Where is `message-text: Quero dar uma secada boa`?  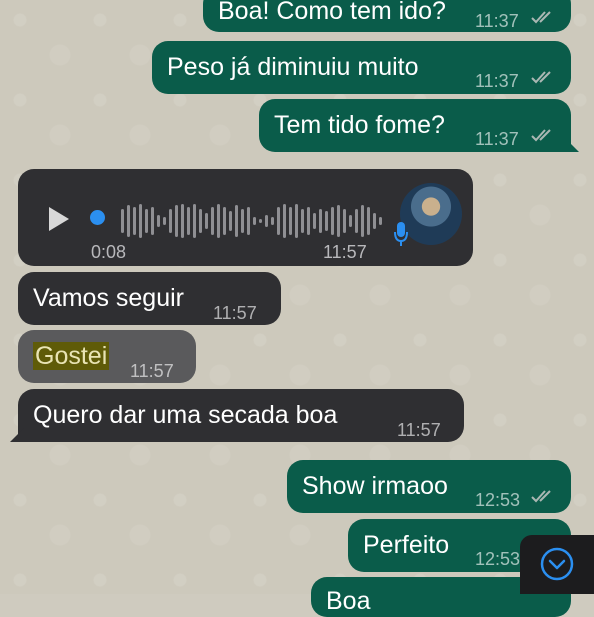
message-text: Quero dar uma secada boa is located at coordinates (185, 415).